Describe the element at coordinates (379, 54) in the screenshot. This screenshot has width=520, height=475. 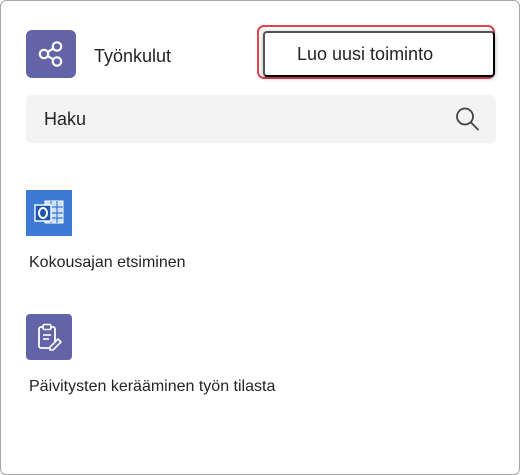
I see `create-new-action-button: Luo uusi toiminto` at that location.